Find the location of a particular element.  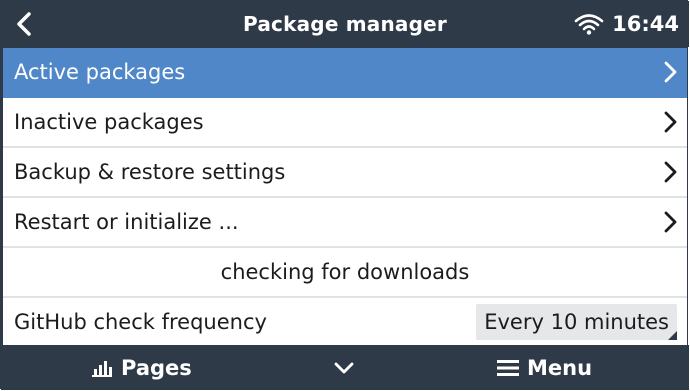

list-item-label: Backup & restore settings is located at coordinates (150, 172).